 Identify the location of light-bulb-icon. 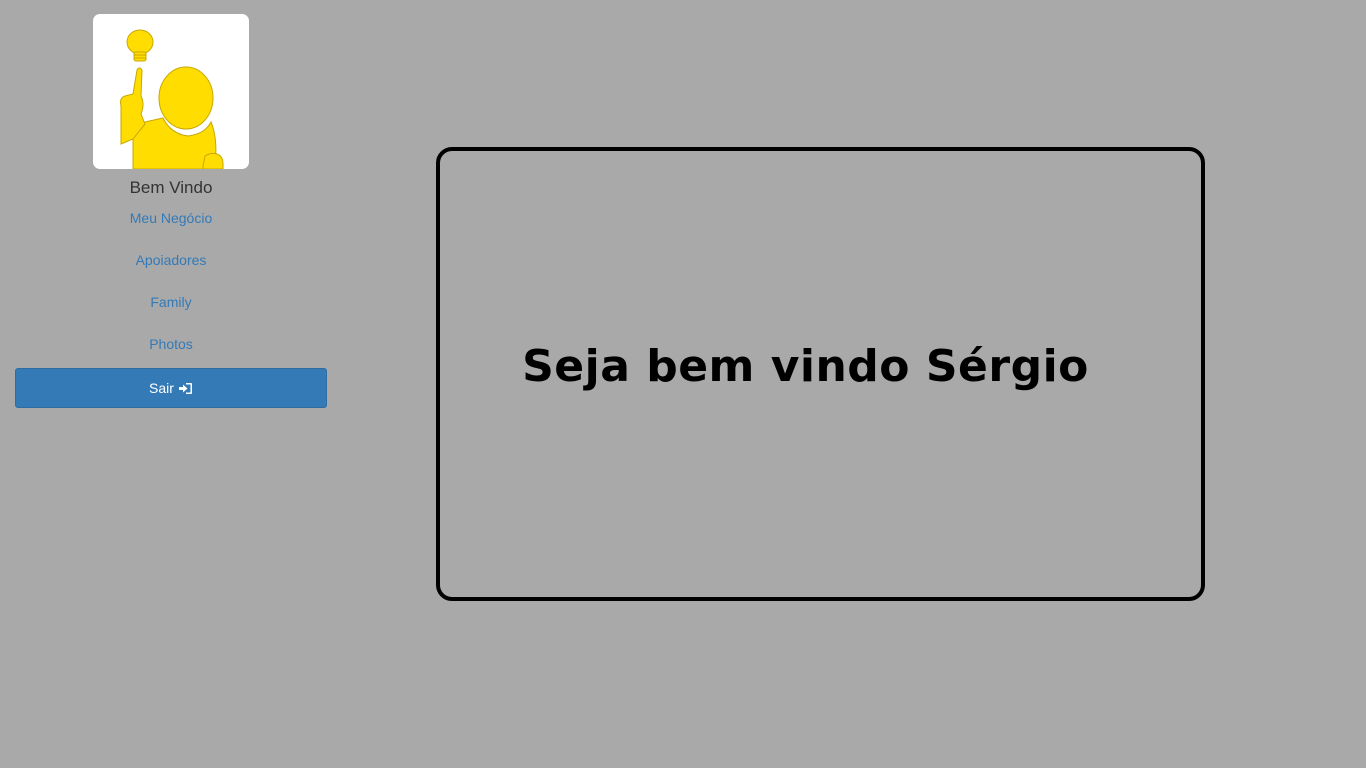
(140, 45).